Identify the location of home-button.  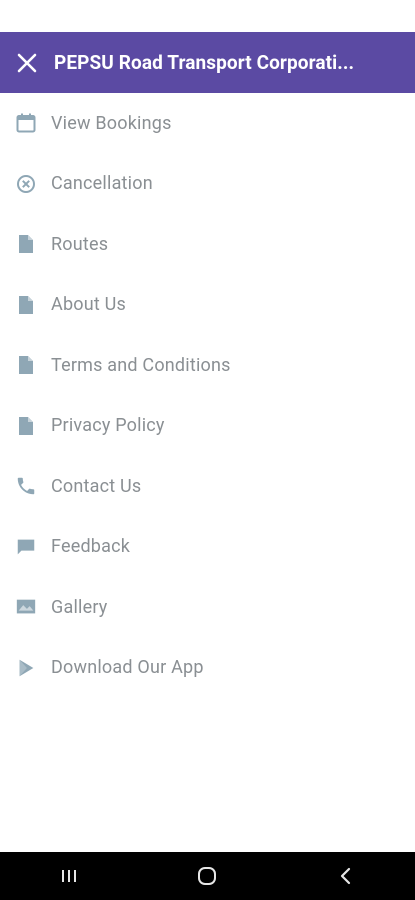
(207, 876).